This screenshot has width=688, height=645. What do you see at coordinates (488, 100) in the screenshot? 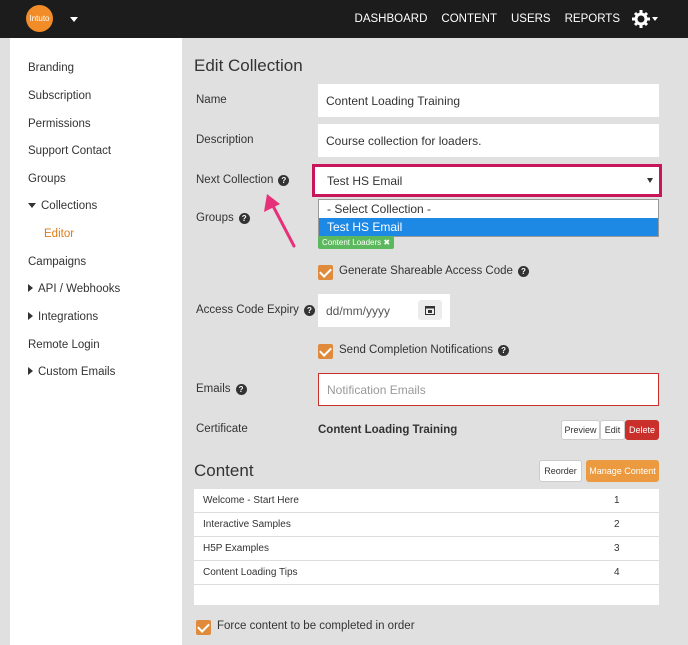
I see `name-input: Content Loading Training` at bounding box center [488, 100].